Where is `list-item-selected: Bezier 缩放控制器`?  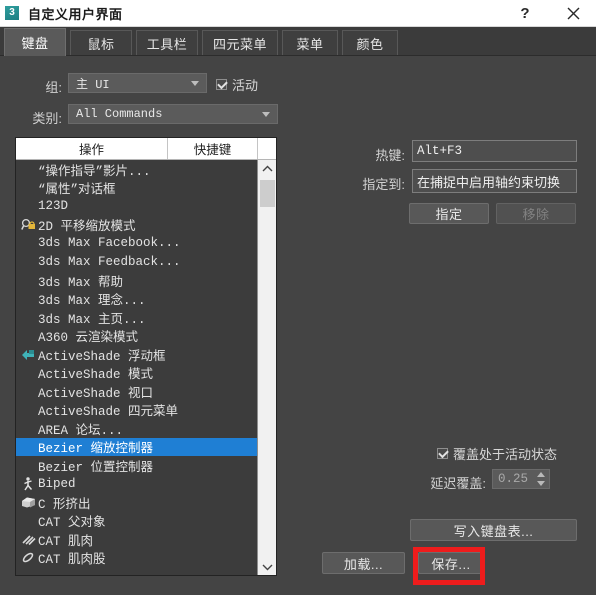
list-item-selected: Bezier 缩放控制器 is located at coordinates (137, 447).